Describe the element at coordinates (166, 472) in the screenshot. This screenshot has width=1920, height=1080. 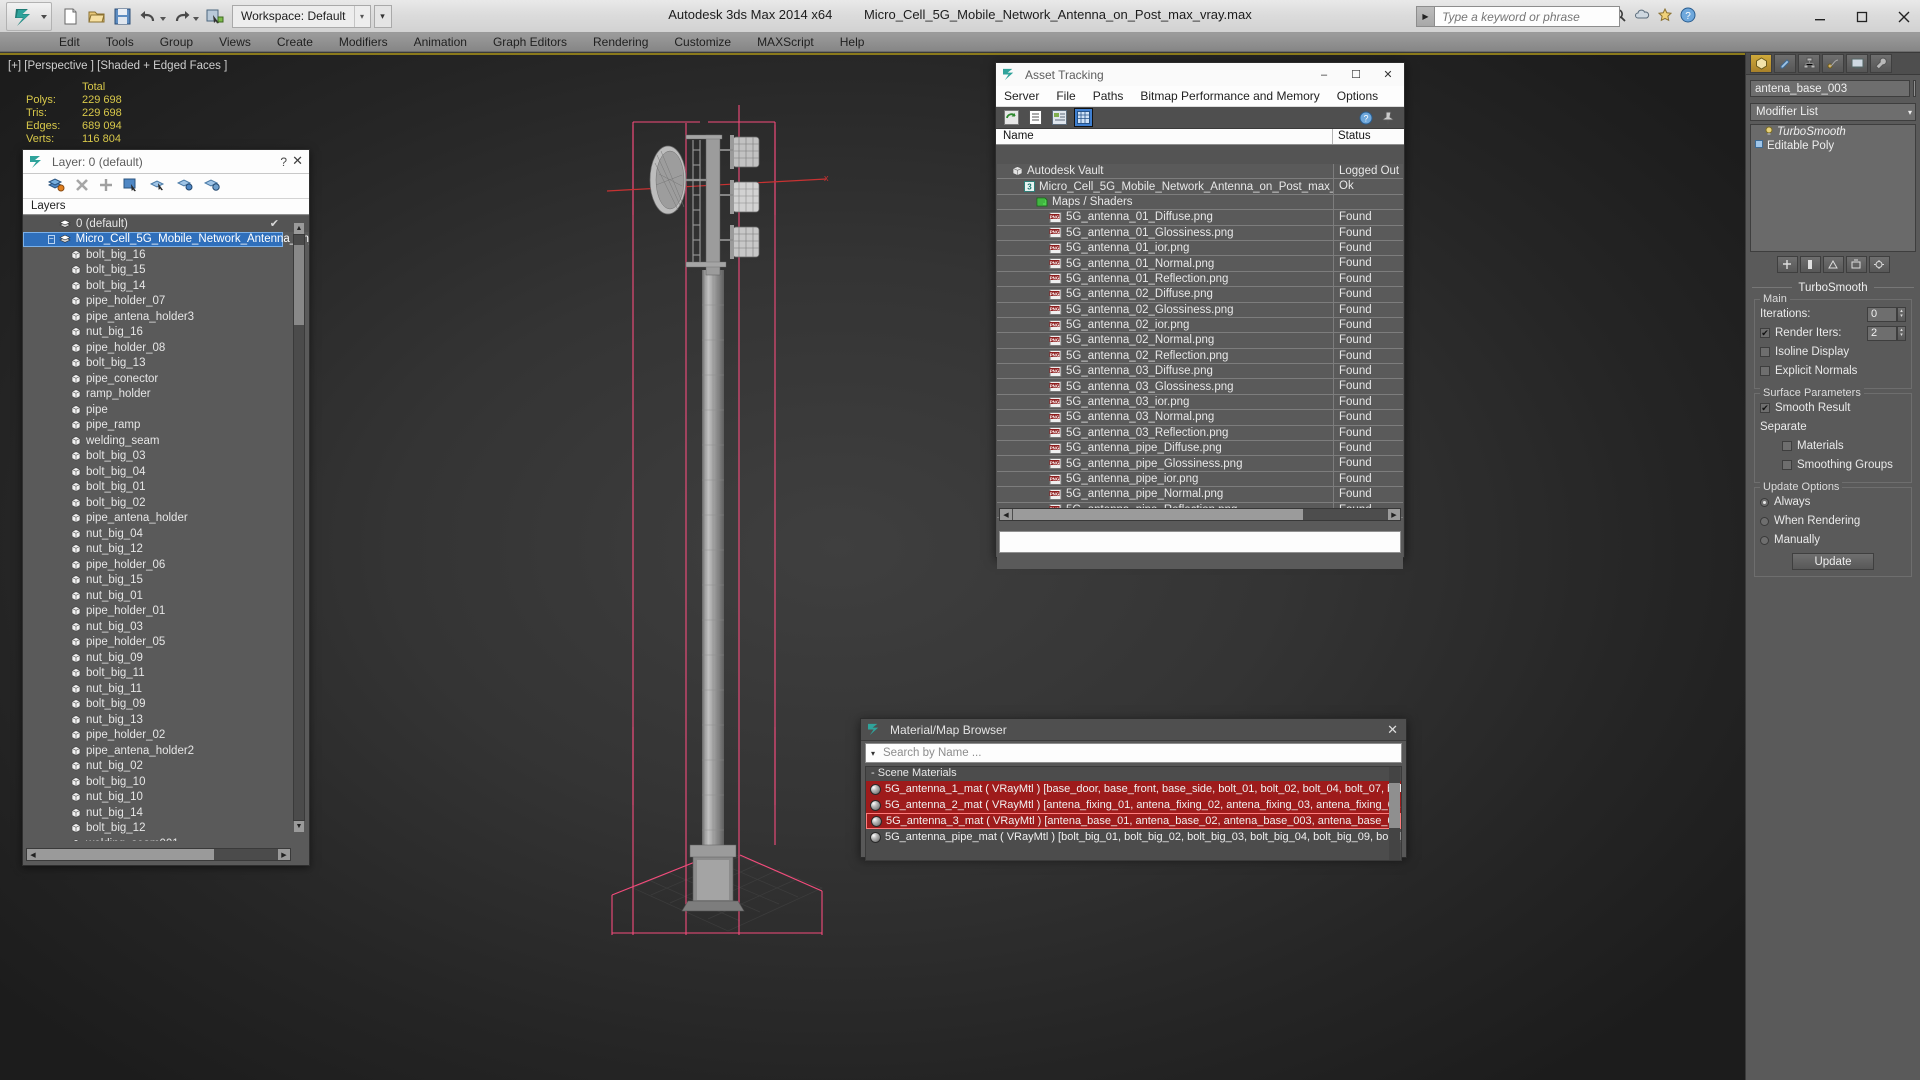
I see `layer-object-row: bolt_big_04` at that location.